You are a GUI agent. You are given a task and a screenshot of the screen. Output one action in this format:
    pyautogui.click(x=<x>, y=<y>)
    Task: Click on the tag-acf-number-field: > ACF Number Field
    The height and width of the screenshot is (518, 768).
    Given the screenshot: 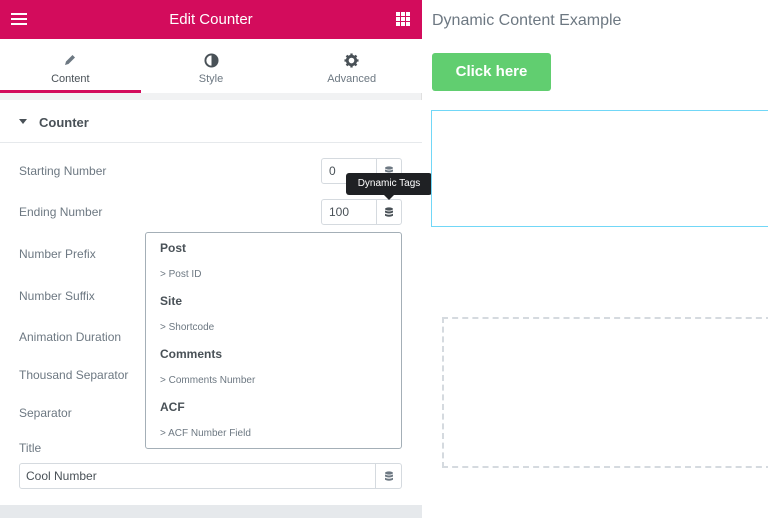 What is the action you would take?
    pyautogui.click(x=205, y=433)
    